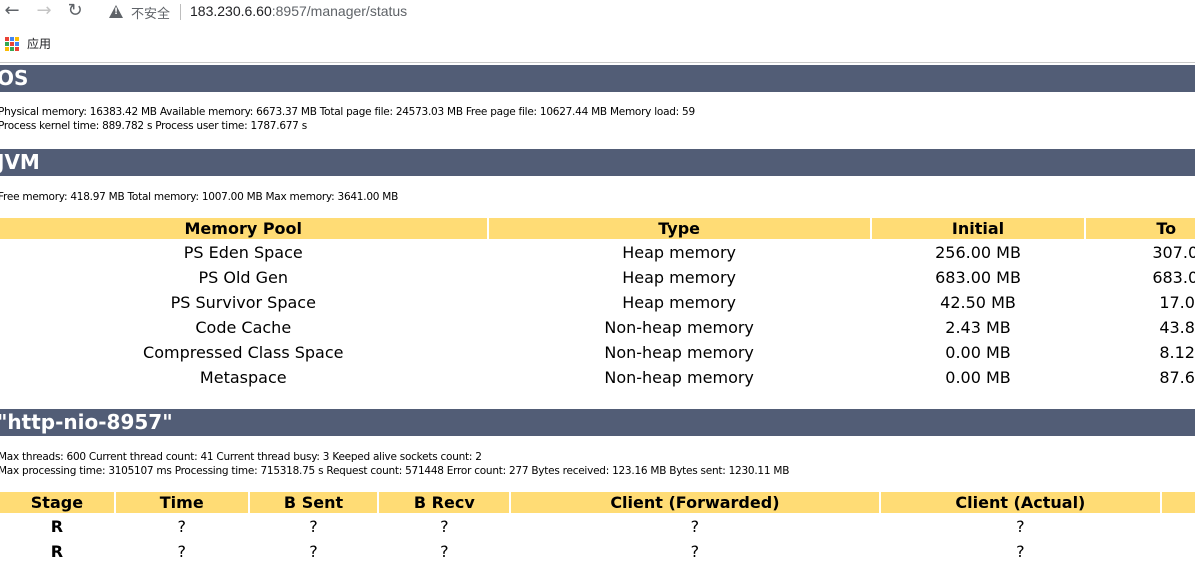  I want to click on bookmarks-bar: 应用, so click(597, 43).